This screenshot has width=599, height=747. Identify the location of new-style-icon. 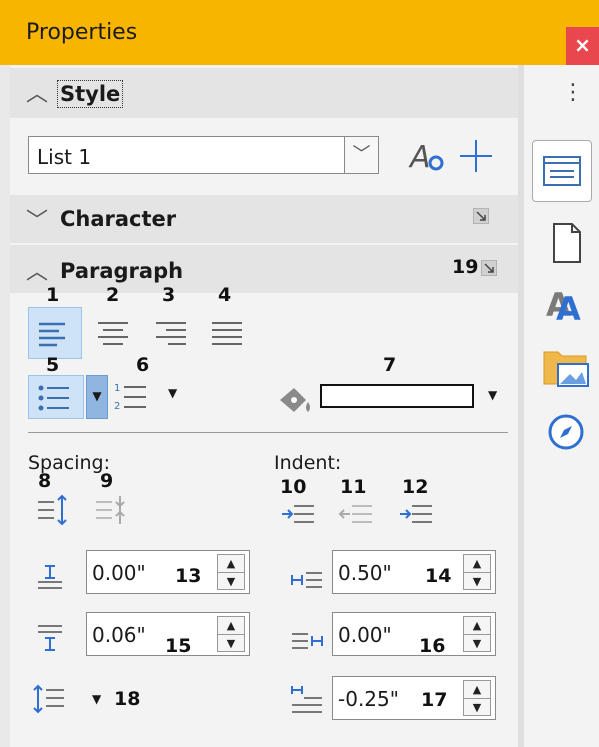
(476, 156).